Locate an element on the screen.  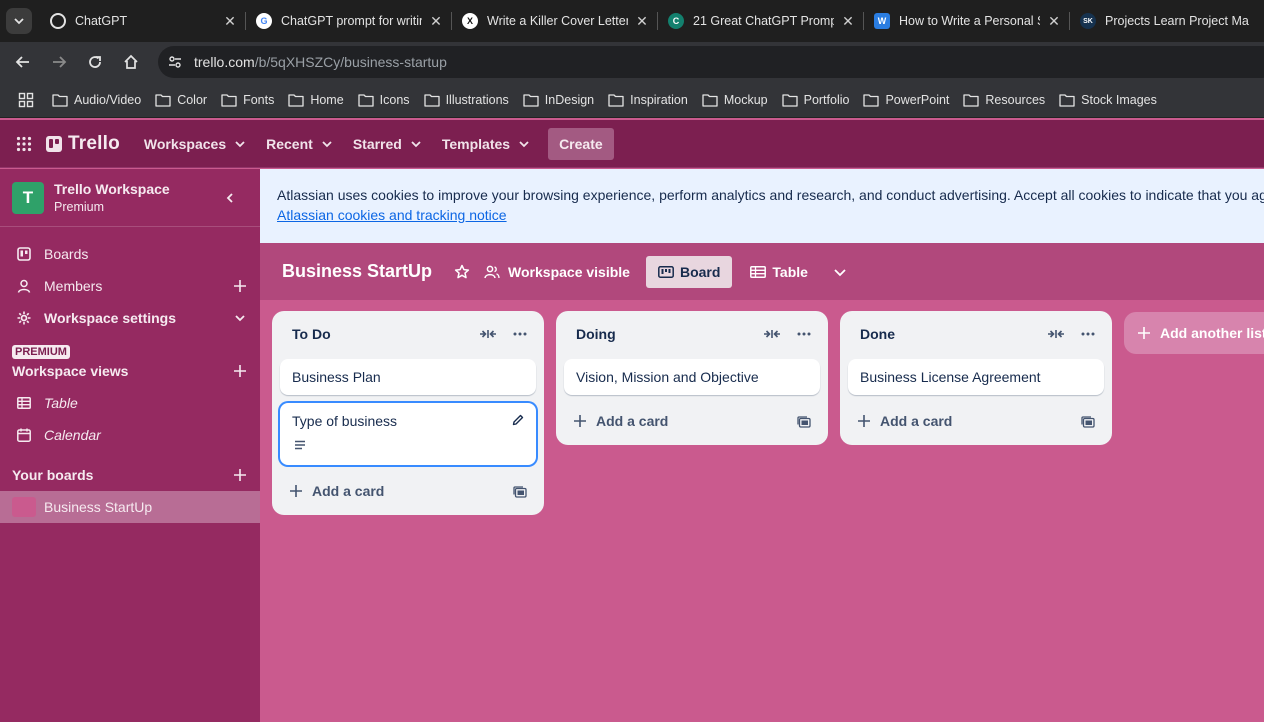
bookmark-folder: Icons is located at coordinates (384, 100).